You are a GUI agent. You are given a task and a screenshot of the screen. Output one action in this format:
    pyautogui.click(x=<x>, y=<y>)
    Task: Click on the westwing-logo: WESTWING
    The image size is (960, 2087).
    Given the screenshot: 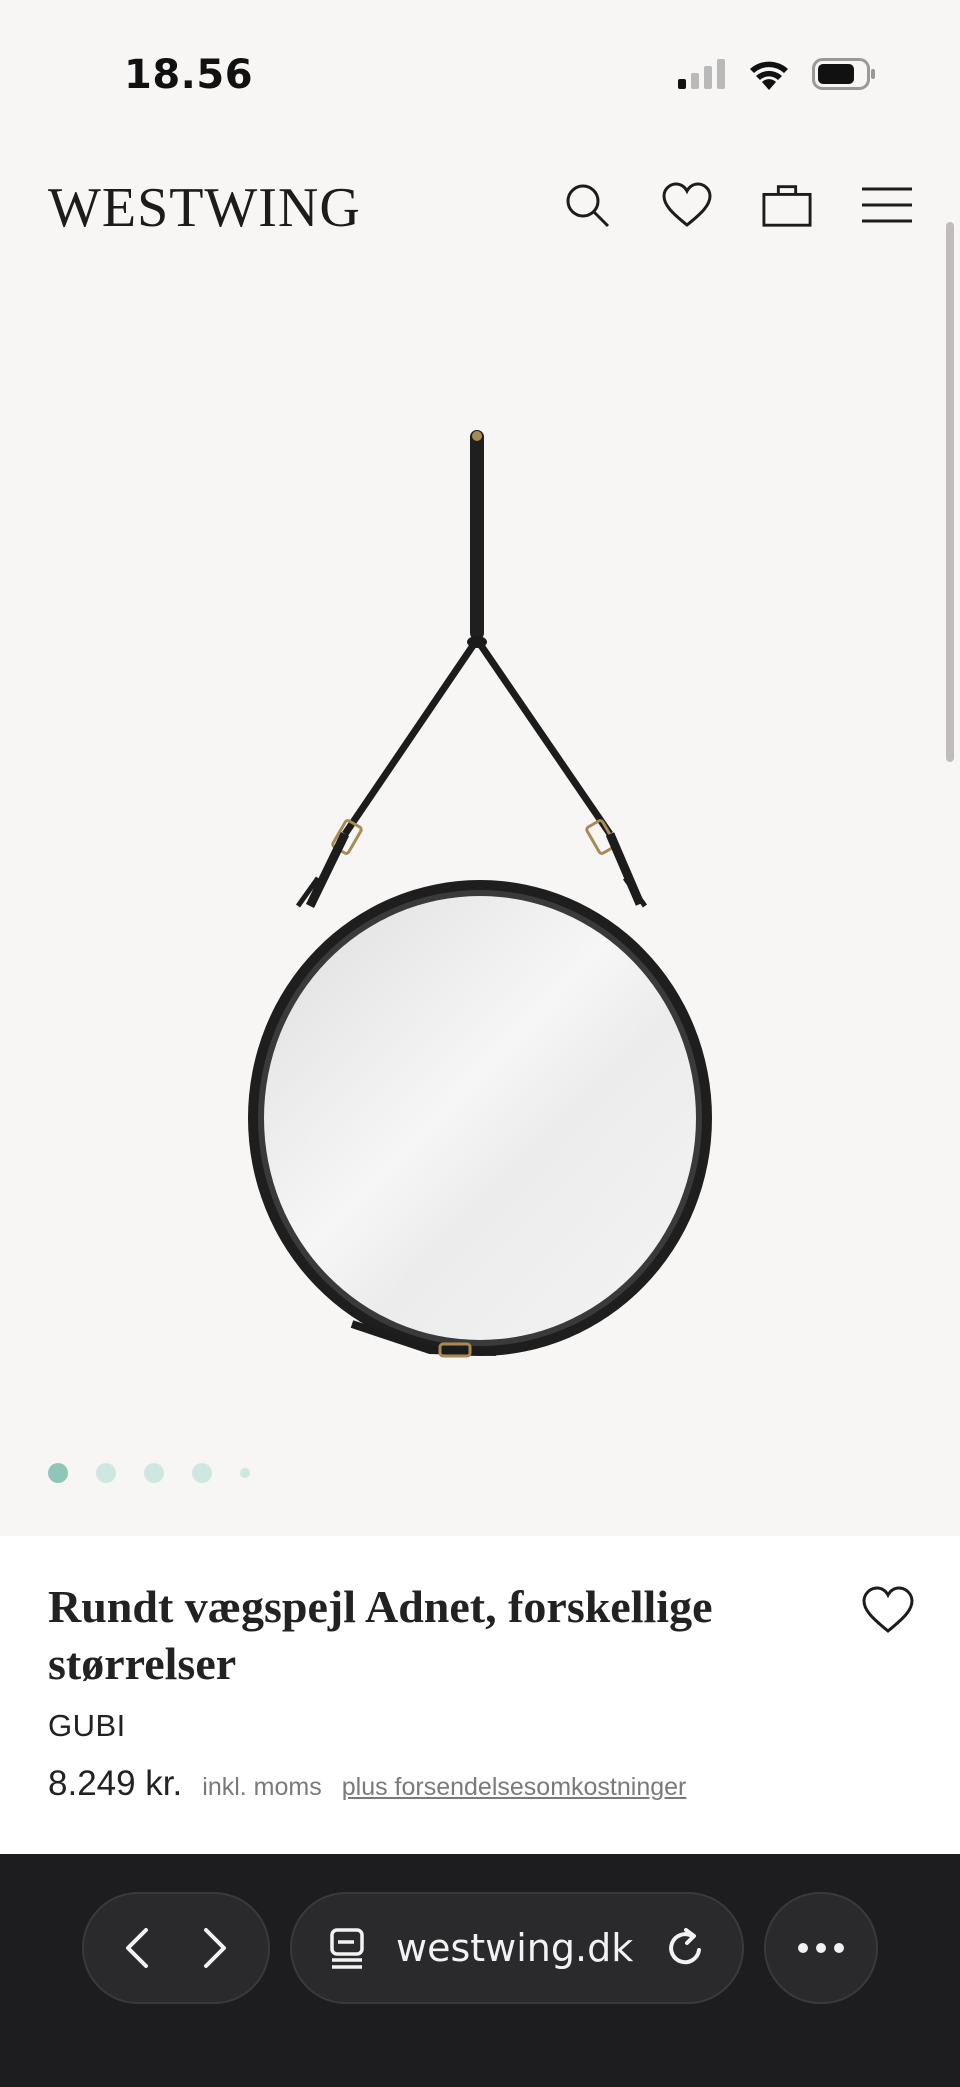 What is the action you would take?
    pyautogui.click(x=204, y=208)
    